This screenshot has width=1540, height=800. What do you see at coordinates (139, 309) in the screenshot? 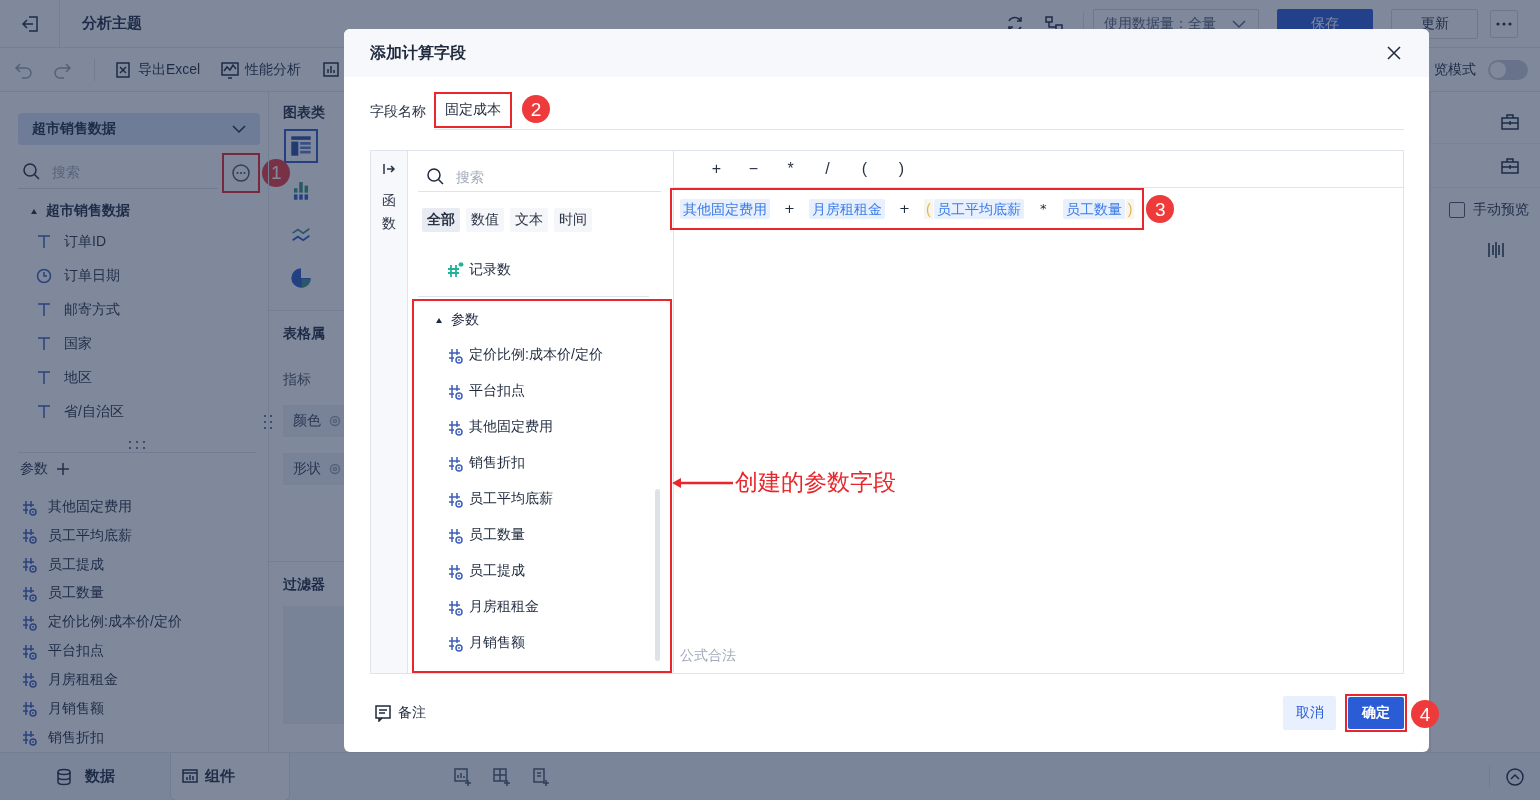
I see `field-item: 邮寄方式` at bounding box center [139, 309].